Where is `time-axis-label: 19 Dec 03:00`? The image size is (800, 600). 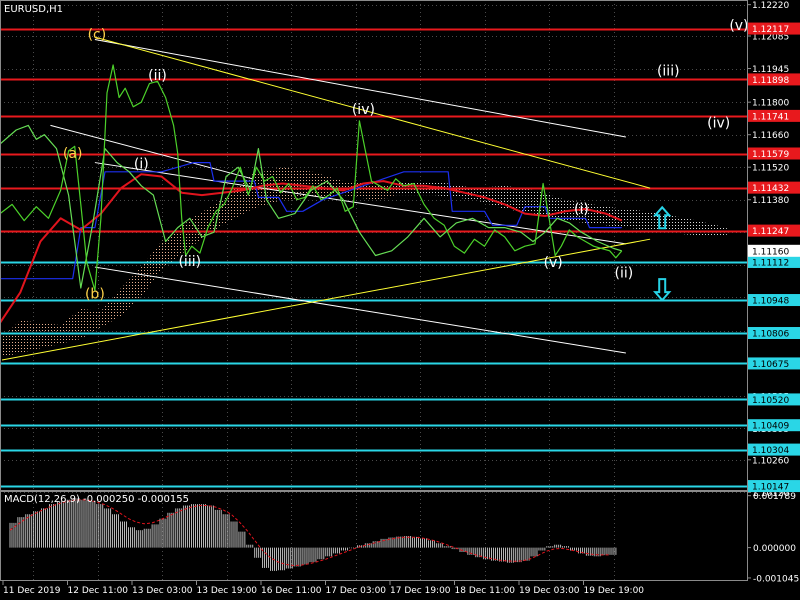 time-axis-label: 19 Dec 03:00 is located at coordinates (549, 591).